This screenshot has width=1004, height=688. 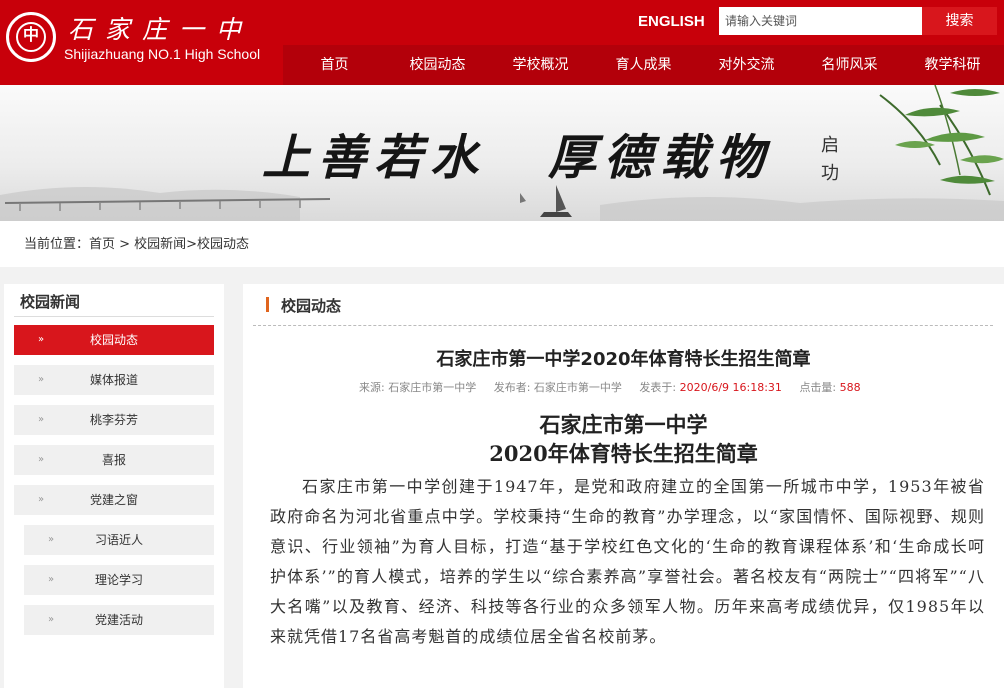 I want to click on sidebar-item-media: » 媒体报道, so click(x=114, y=380).